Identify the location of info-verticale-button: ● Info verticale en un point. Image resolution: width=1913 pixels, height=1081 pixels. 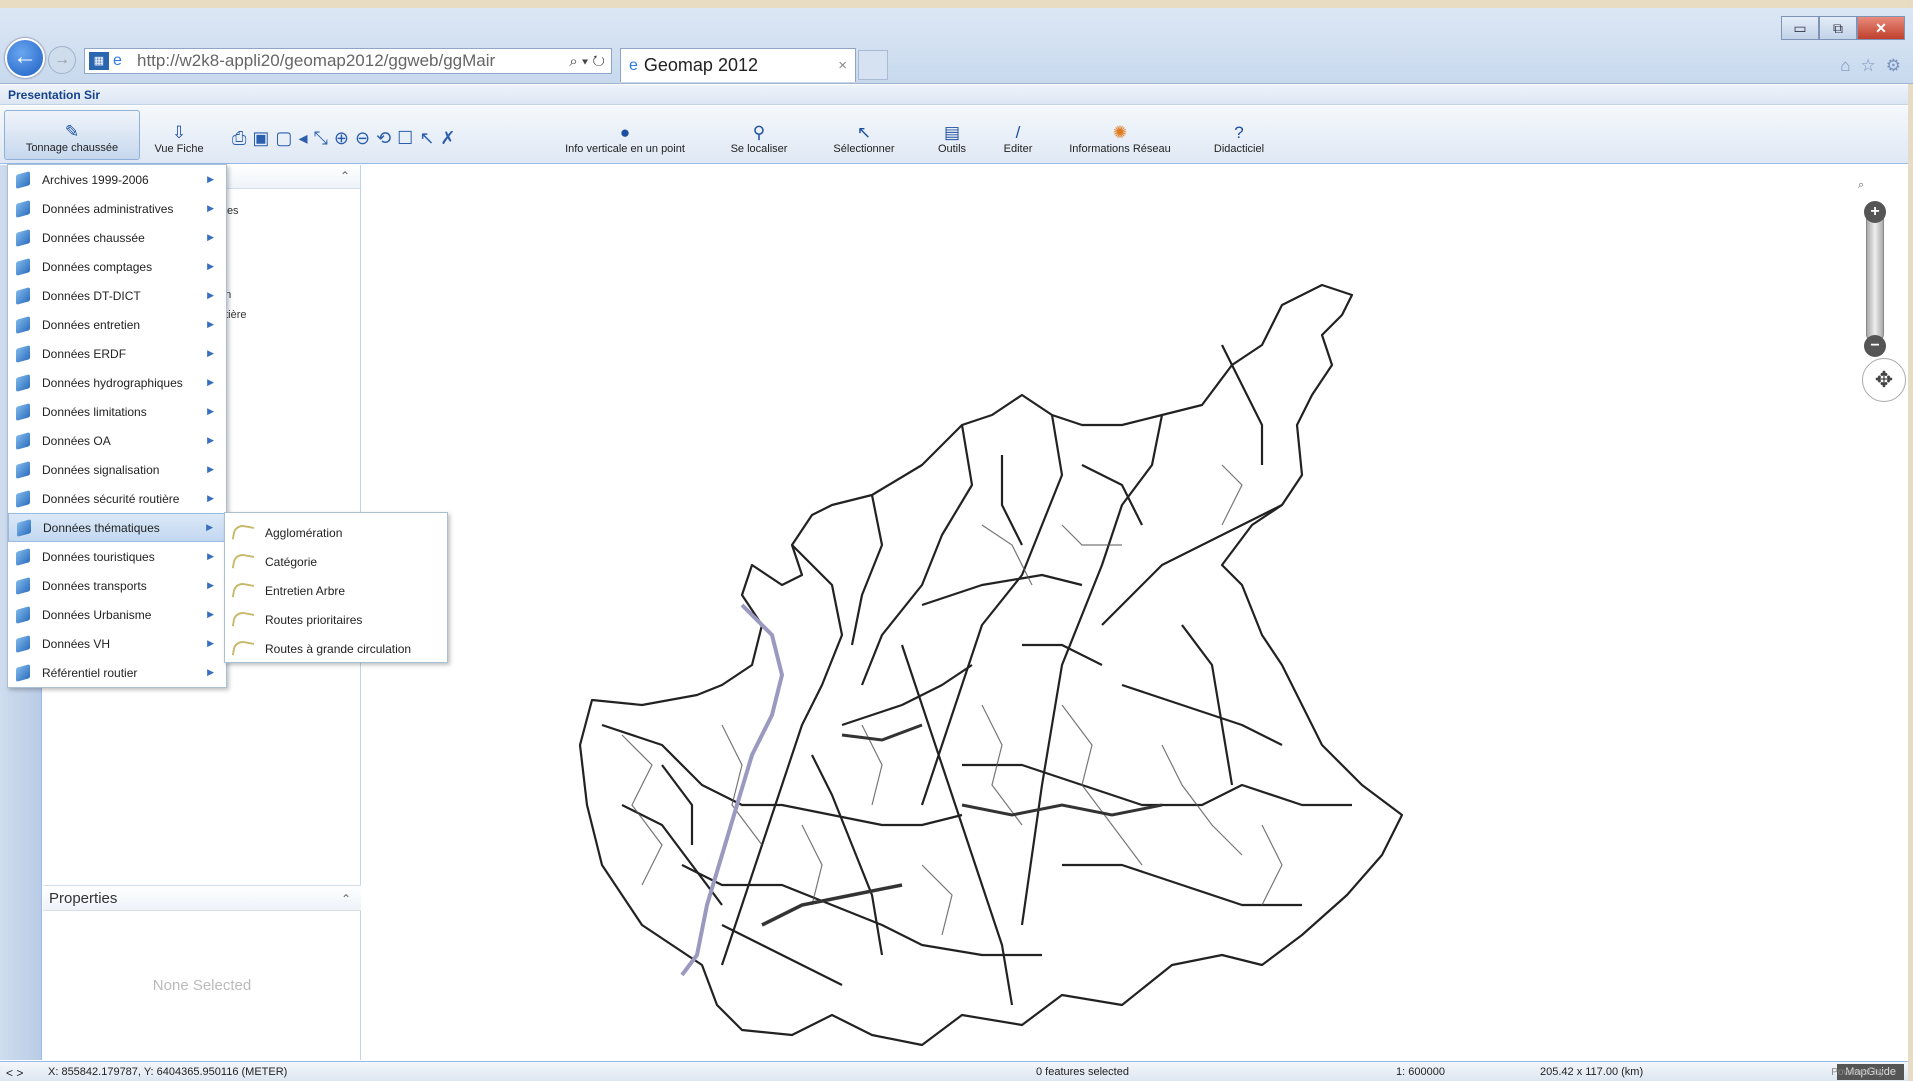
(625, 135).